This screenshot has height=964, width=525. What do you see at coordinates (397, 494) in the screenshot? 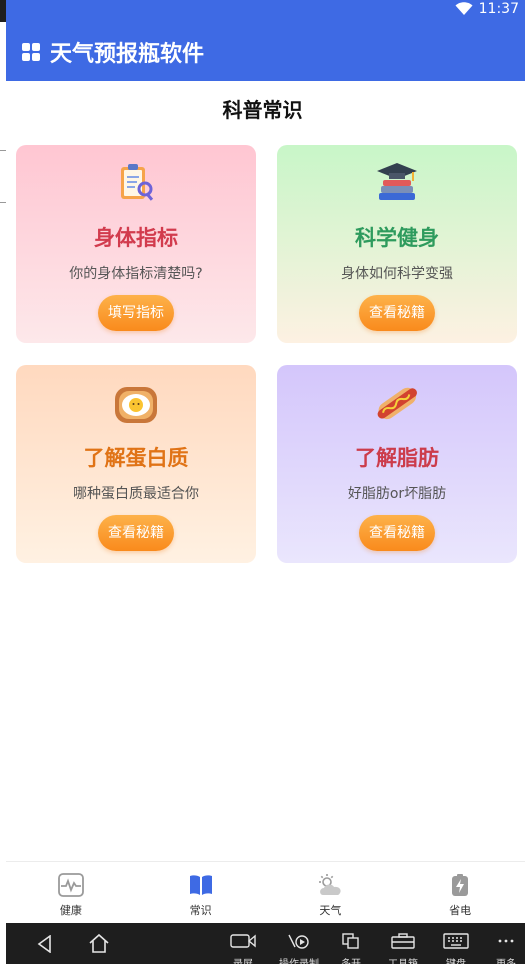
I see `card-subtitle: 好脂肪or坏脂肪` at bounding box center [397, 494].